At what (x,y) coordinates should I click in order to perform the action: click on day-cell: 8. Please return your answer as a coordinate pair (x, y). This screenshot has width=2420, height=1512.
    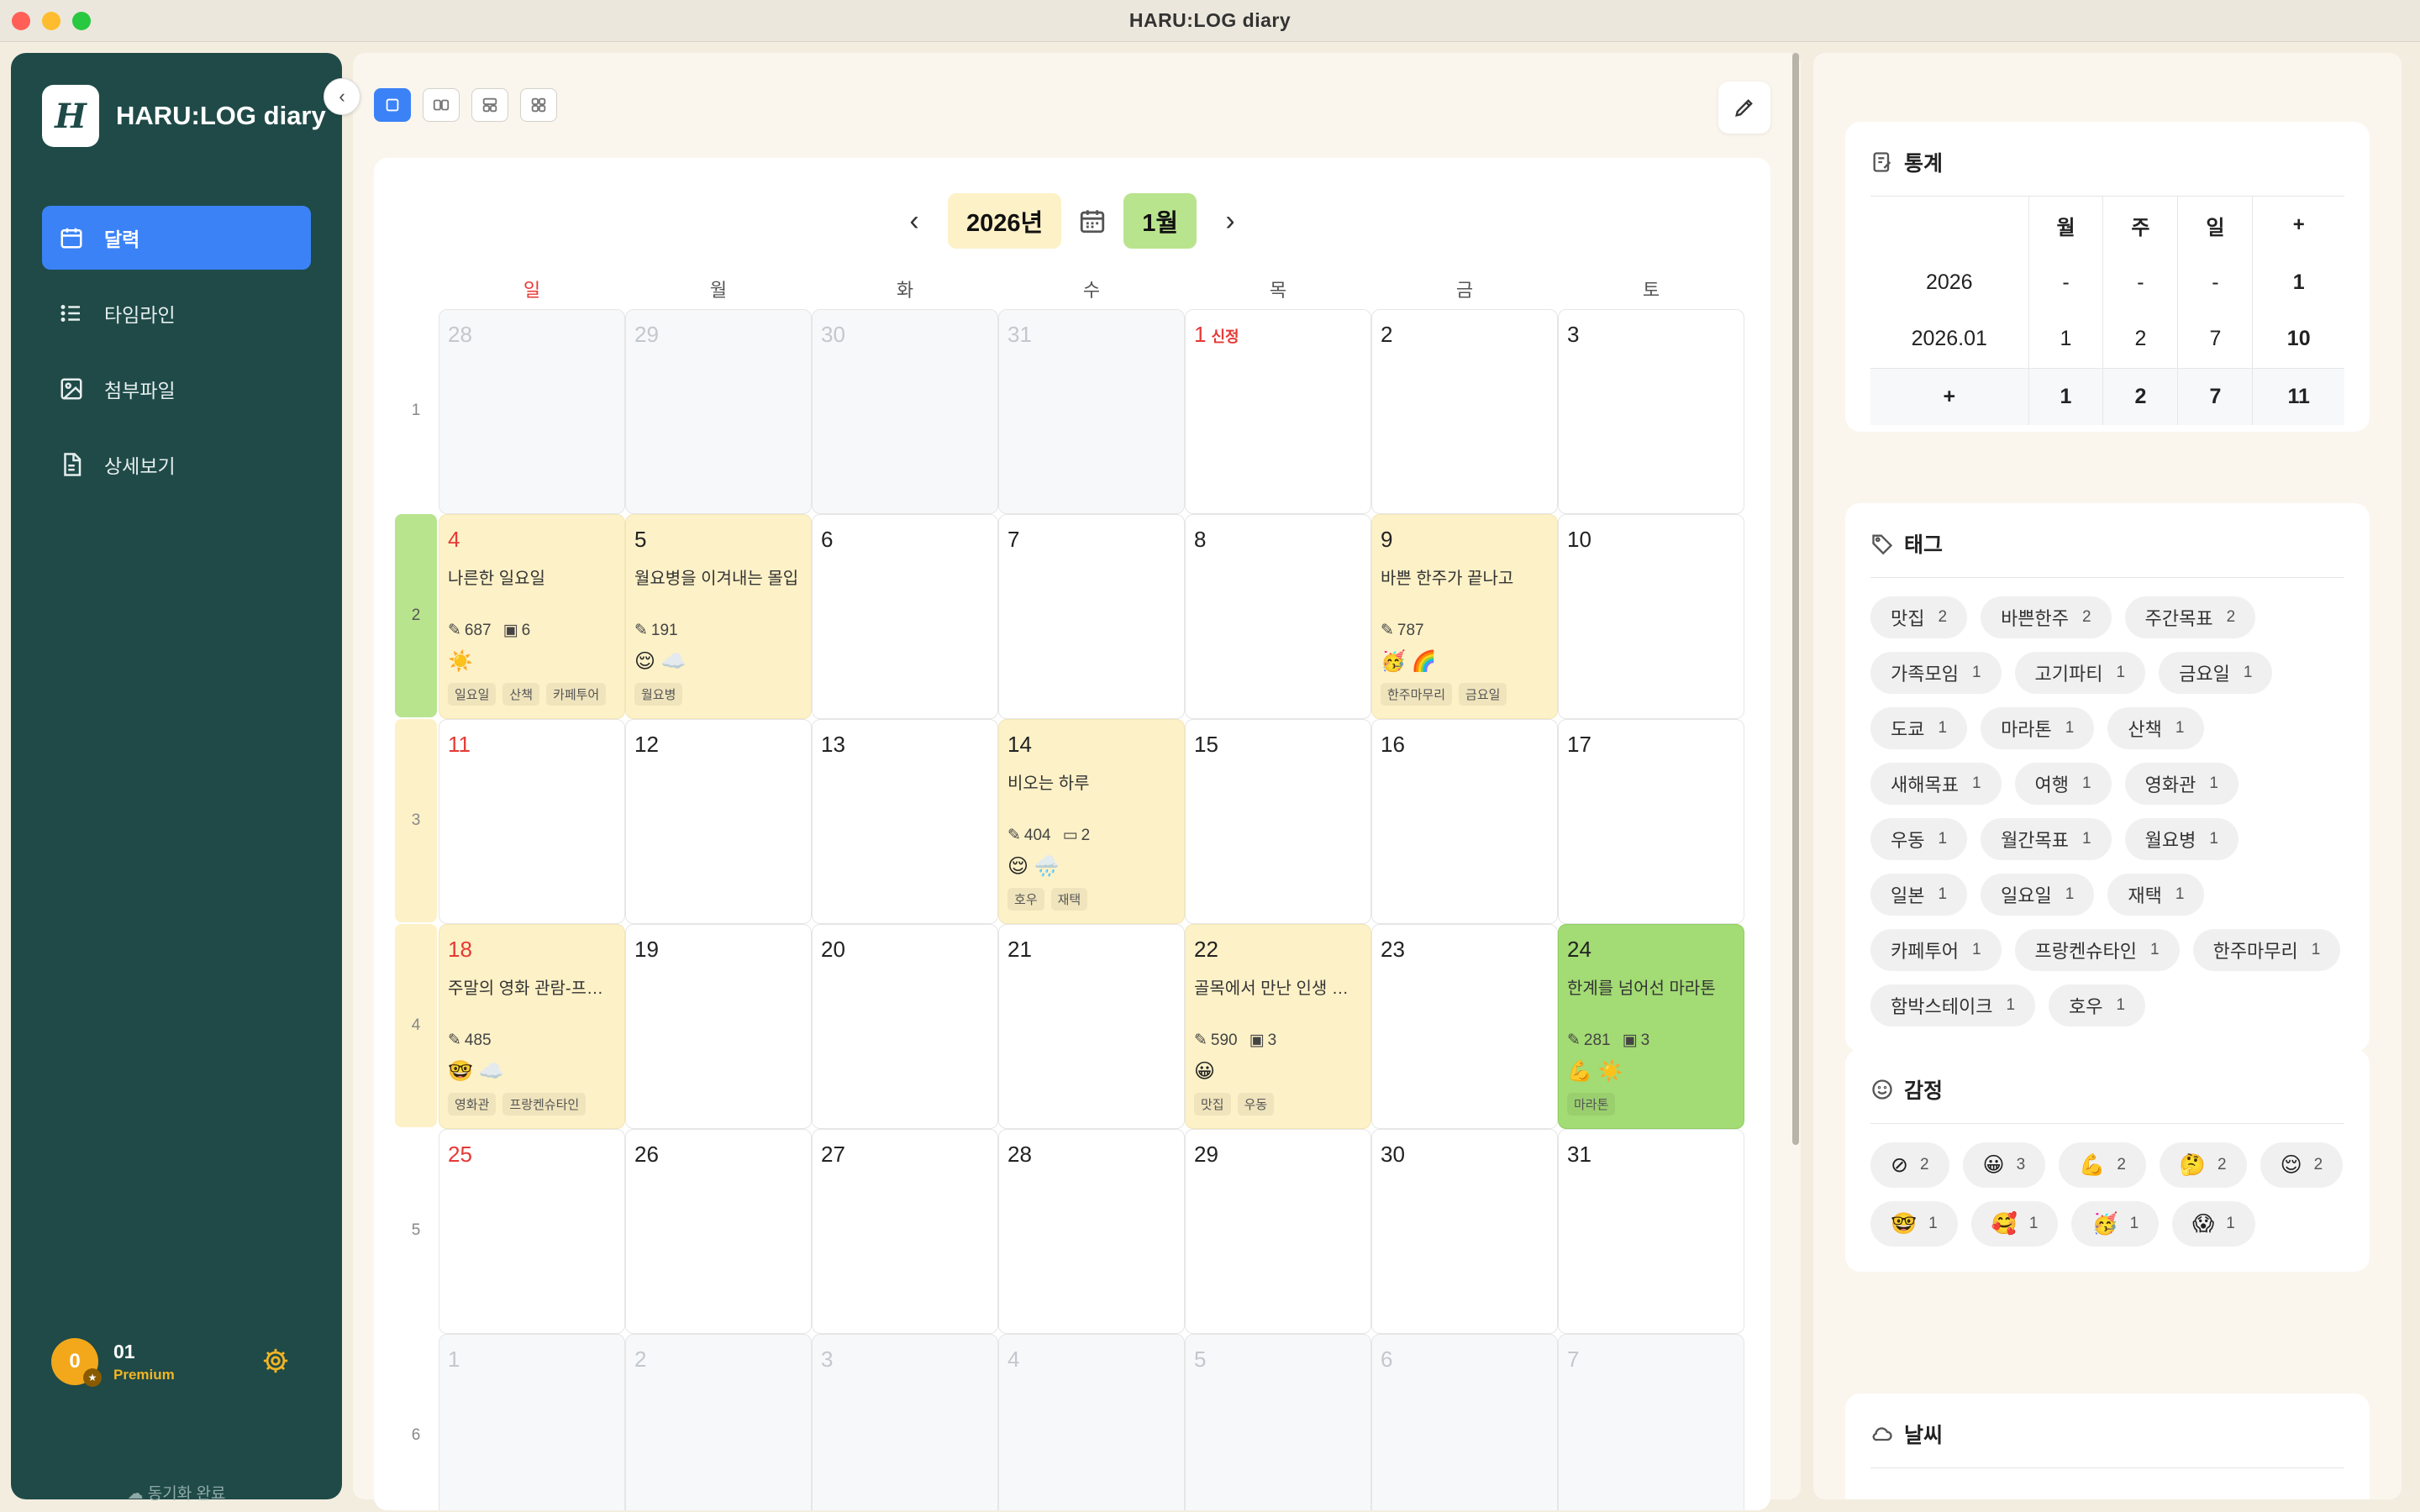
    Looking at the image, I should click on (1278, 616).